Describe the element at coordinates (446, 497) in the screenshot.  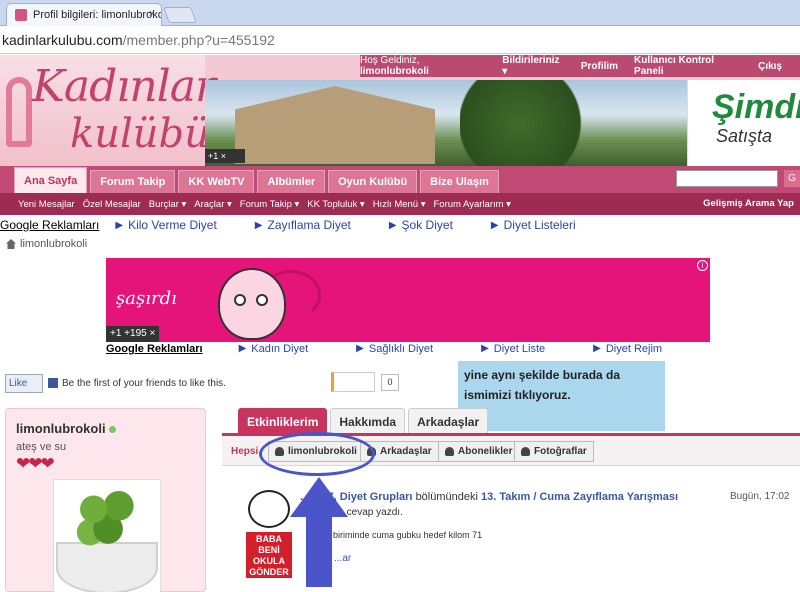
I see `feed-section-text: bölümündeki` at that location.